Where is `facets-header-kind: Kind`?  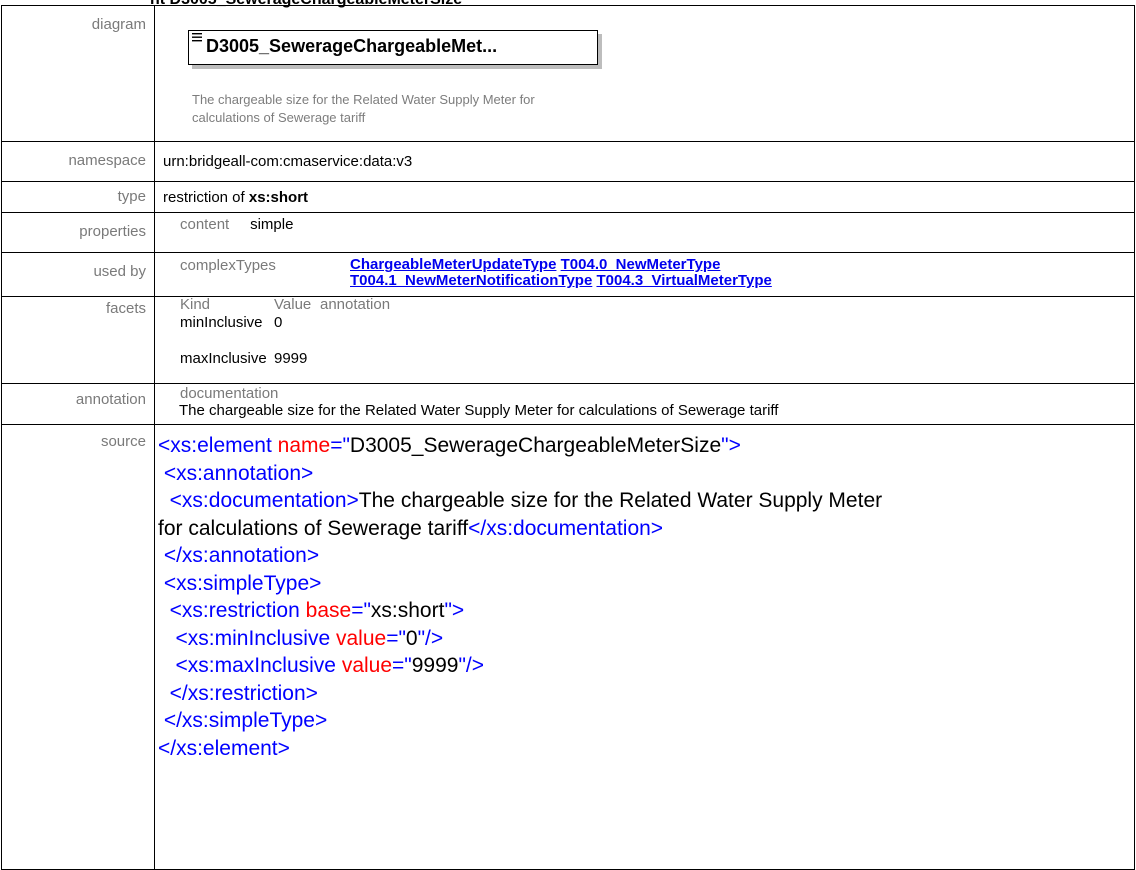
facets-header-kind: Kind is located at coordinates (195, 304).